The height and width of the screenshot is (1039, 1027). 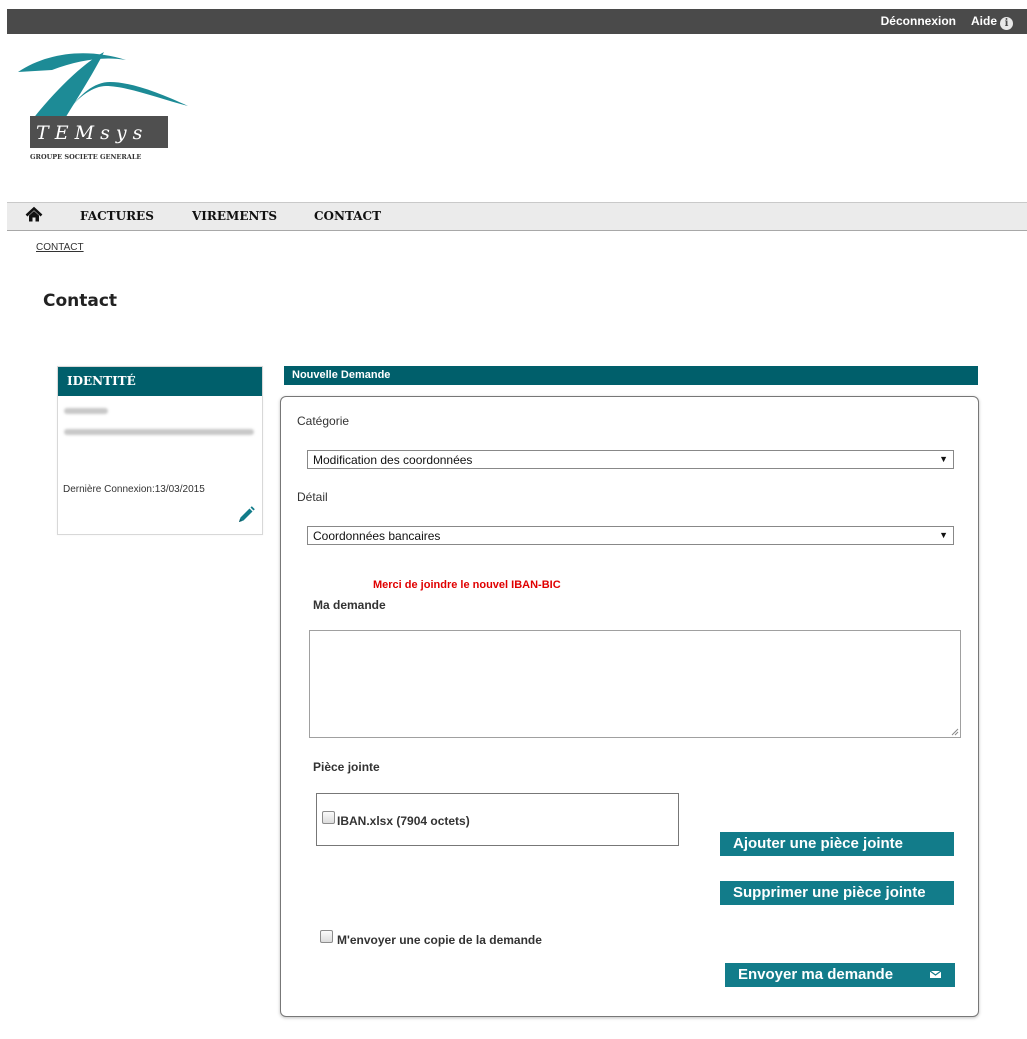 What do you see at coordinates (517, 216) in the screenshot?
I see `main-nav: FACTURES VIREMENTS CONTACT` at bounding box center [517, 216].